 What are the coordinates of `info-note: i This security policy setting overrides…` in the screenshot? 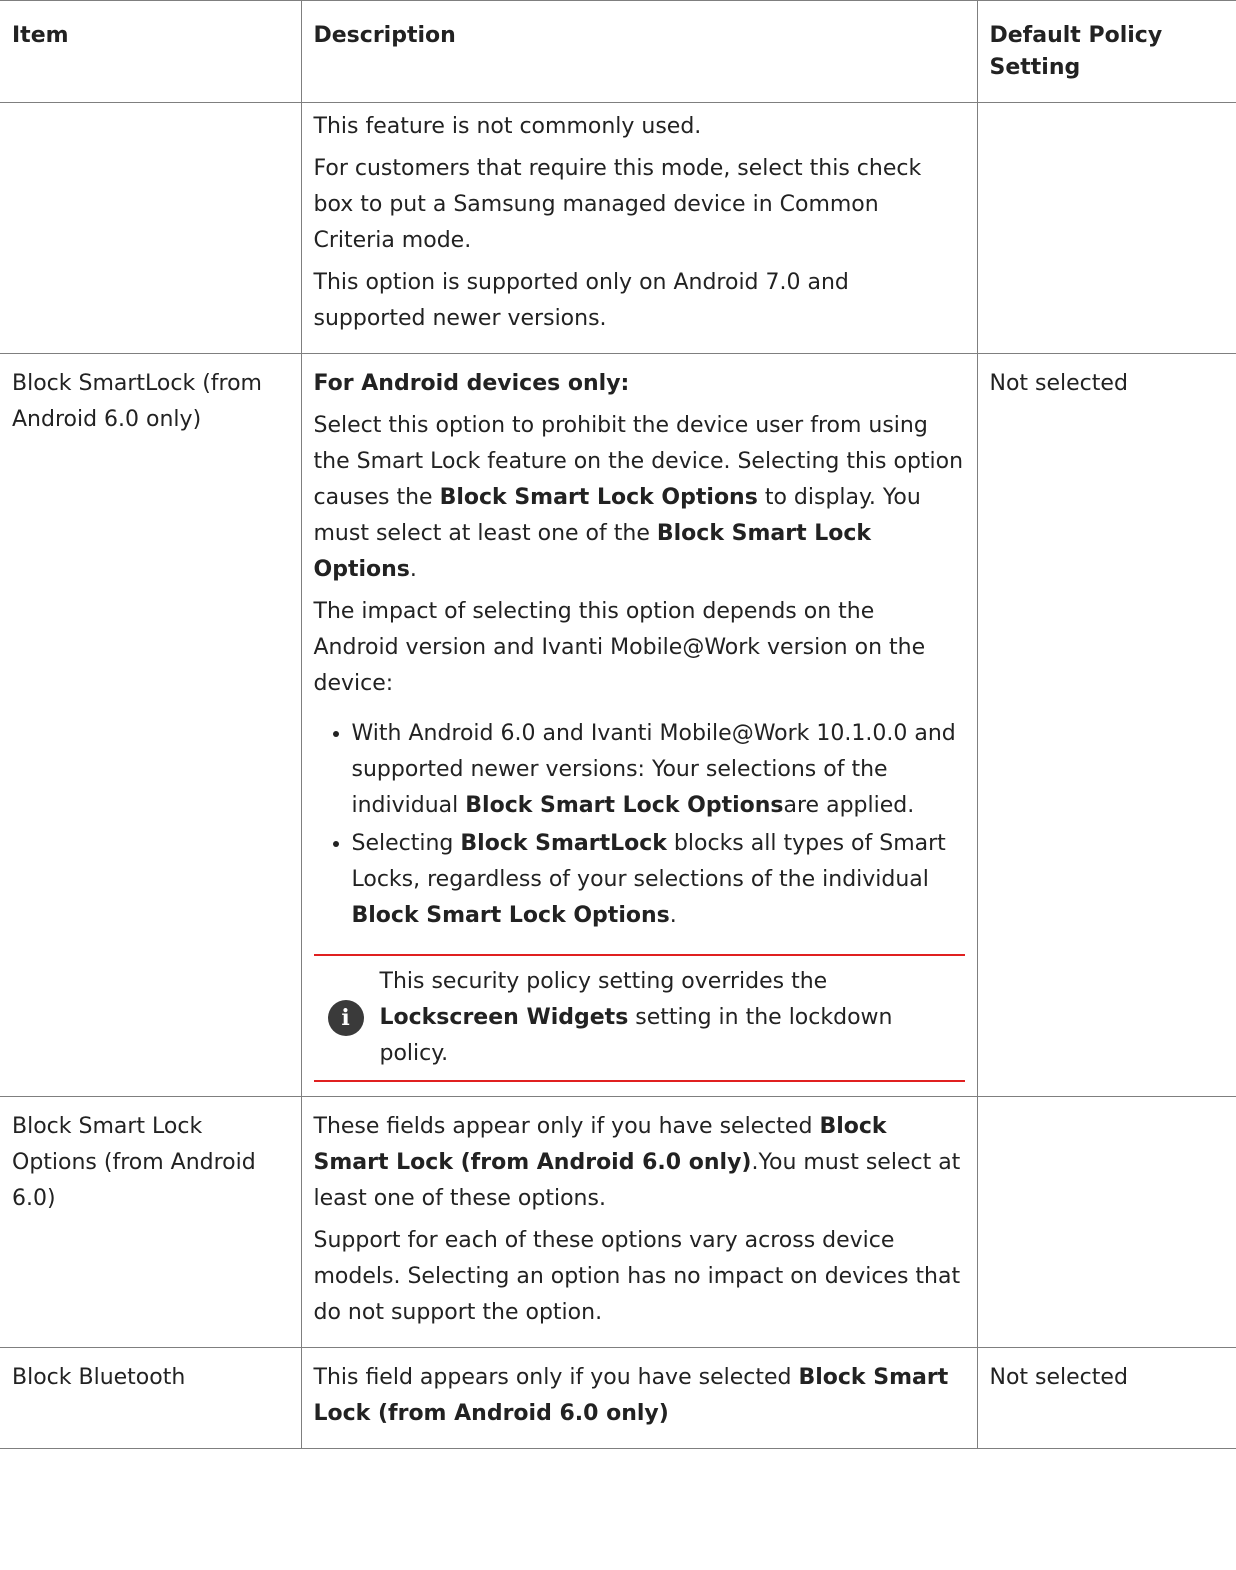 It's located at (639, 1018).